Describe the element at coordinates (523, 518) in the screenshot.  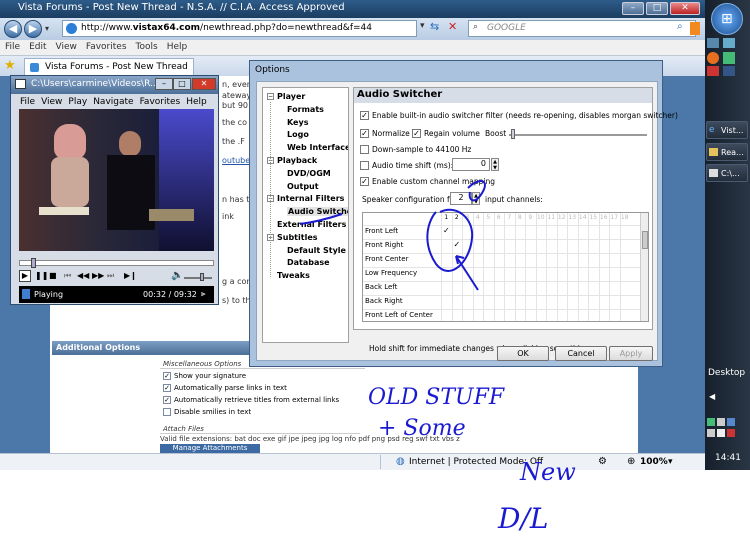
I see `annotation-text: D/L` at that location.